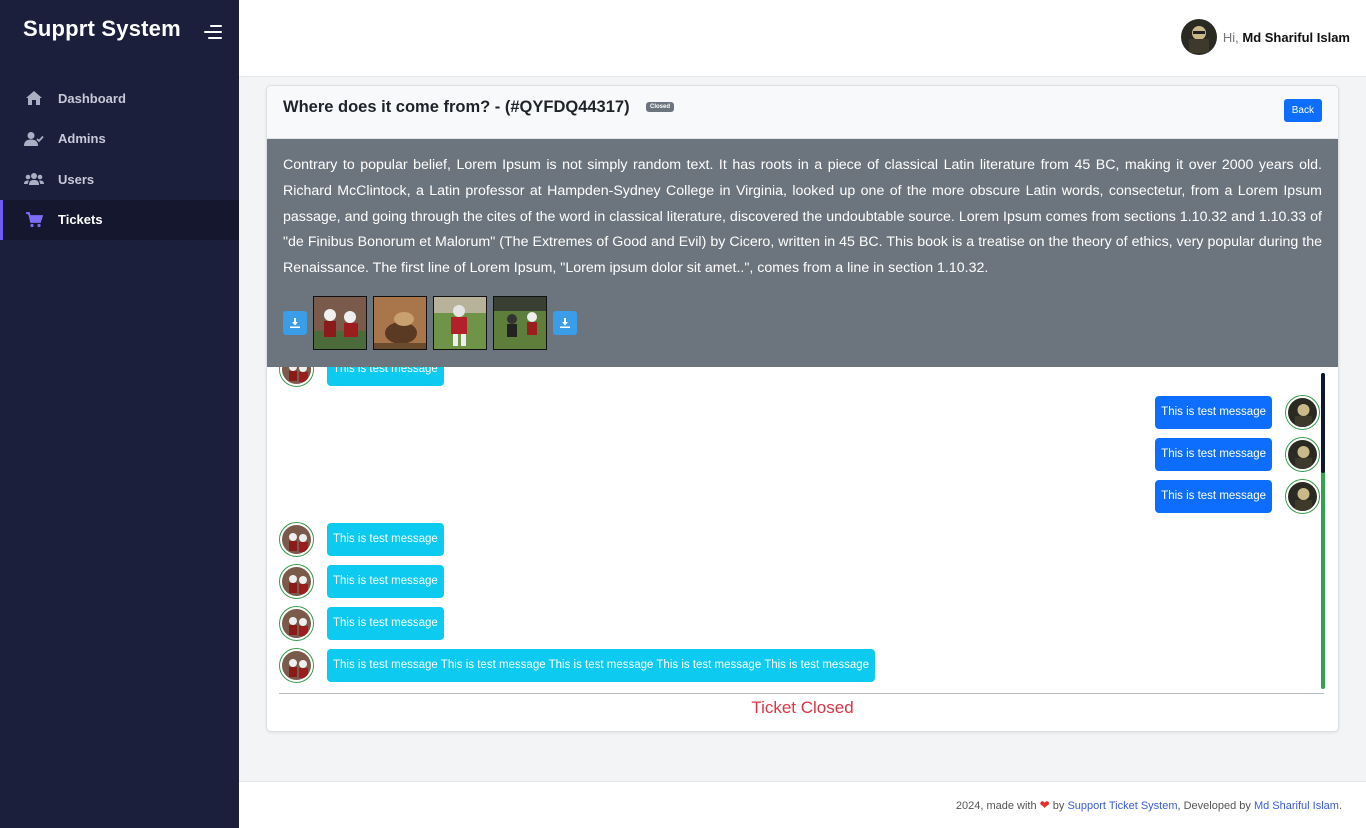 Image resolution: width=1366 pixels, height=828 pixels. I want to click on divider, so click(801, 693).